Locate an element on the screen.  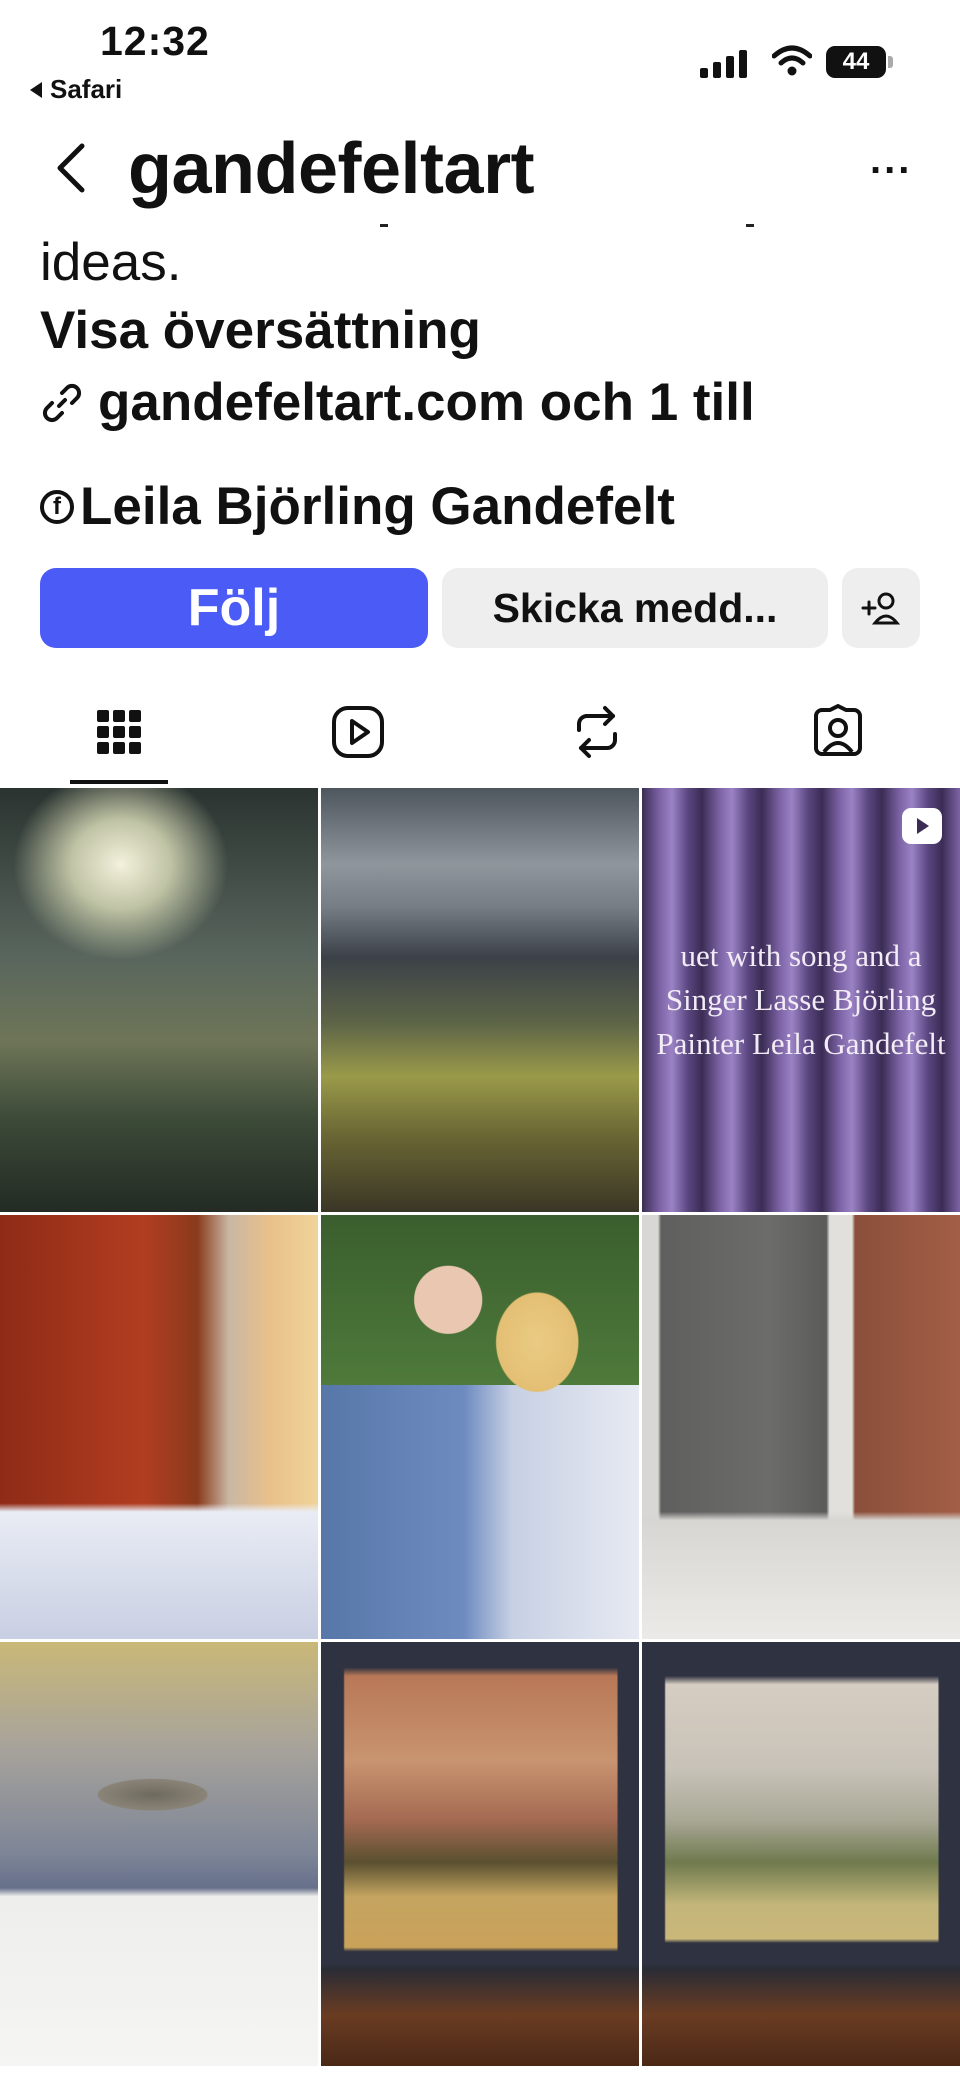
tab-reposts is located at coordinates (597, 732).